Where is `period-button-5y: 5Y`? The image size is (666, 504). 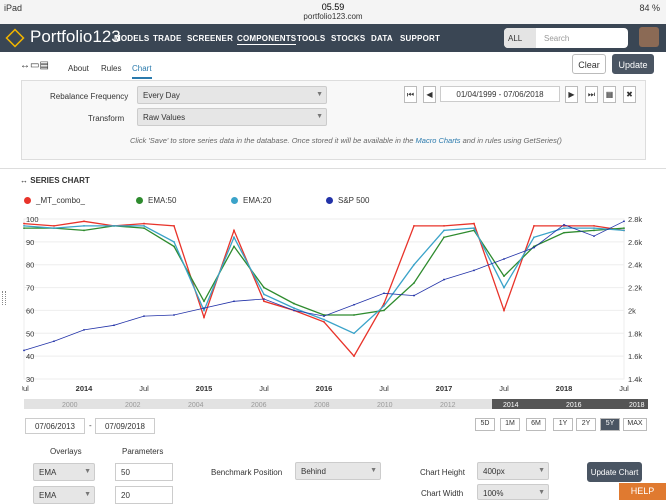 period-button-5y: 5Y is located at coordinates (610, 424).